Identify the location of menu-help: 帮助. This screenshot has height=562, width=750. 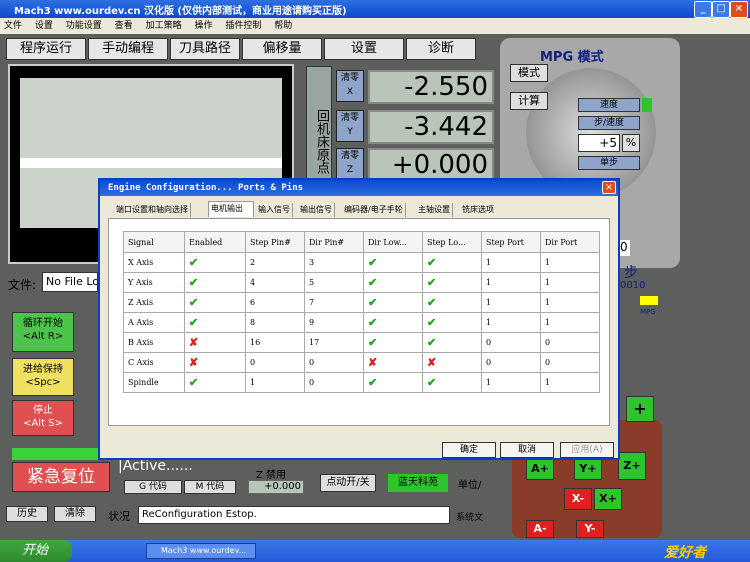
(283, 26).